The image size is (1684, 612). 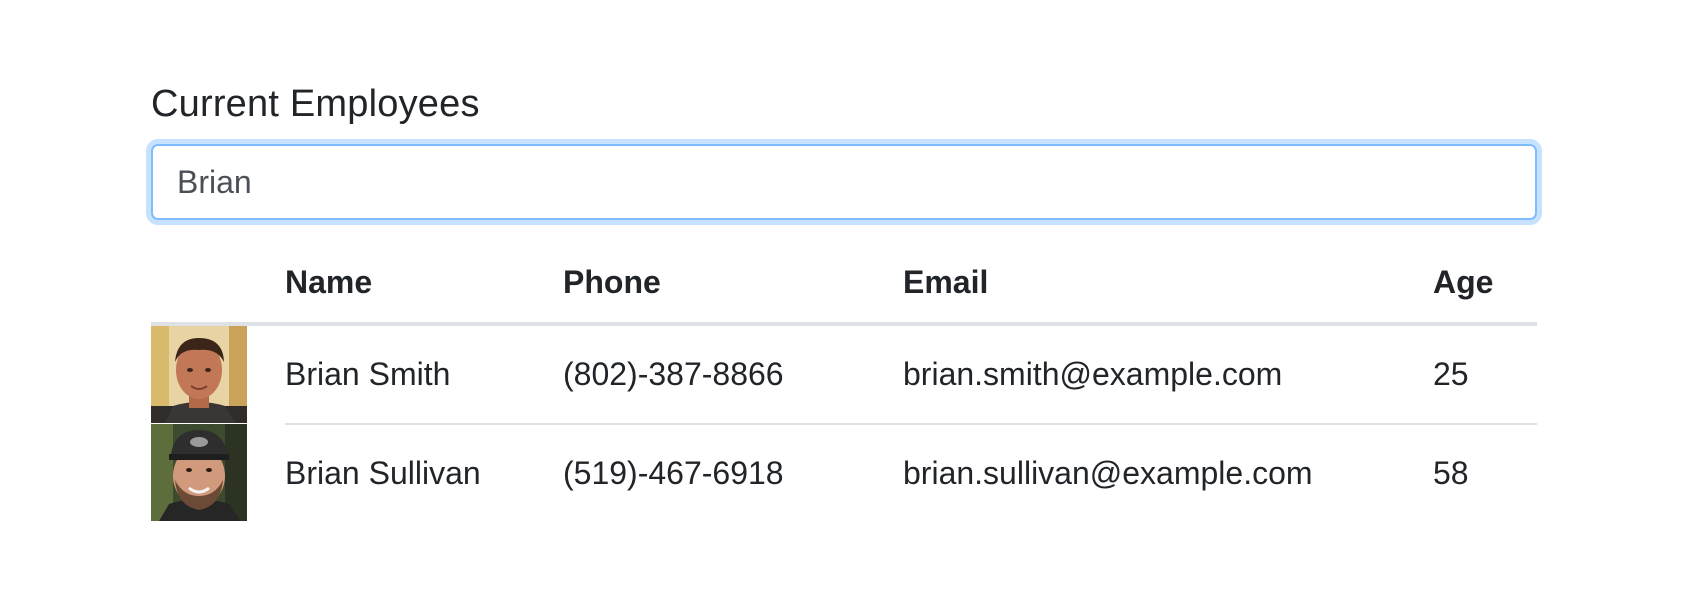 What do you see at coordinates (315, 104) in the screenshot?
I see `page-title: Current Employees` at bounding box center [315, 104].